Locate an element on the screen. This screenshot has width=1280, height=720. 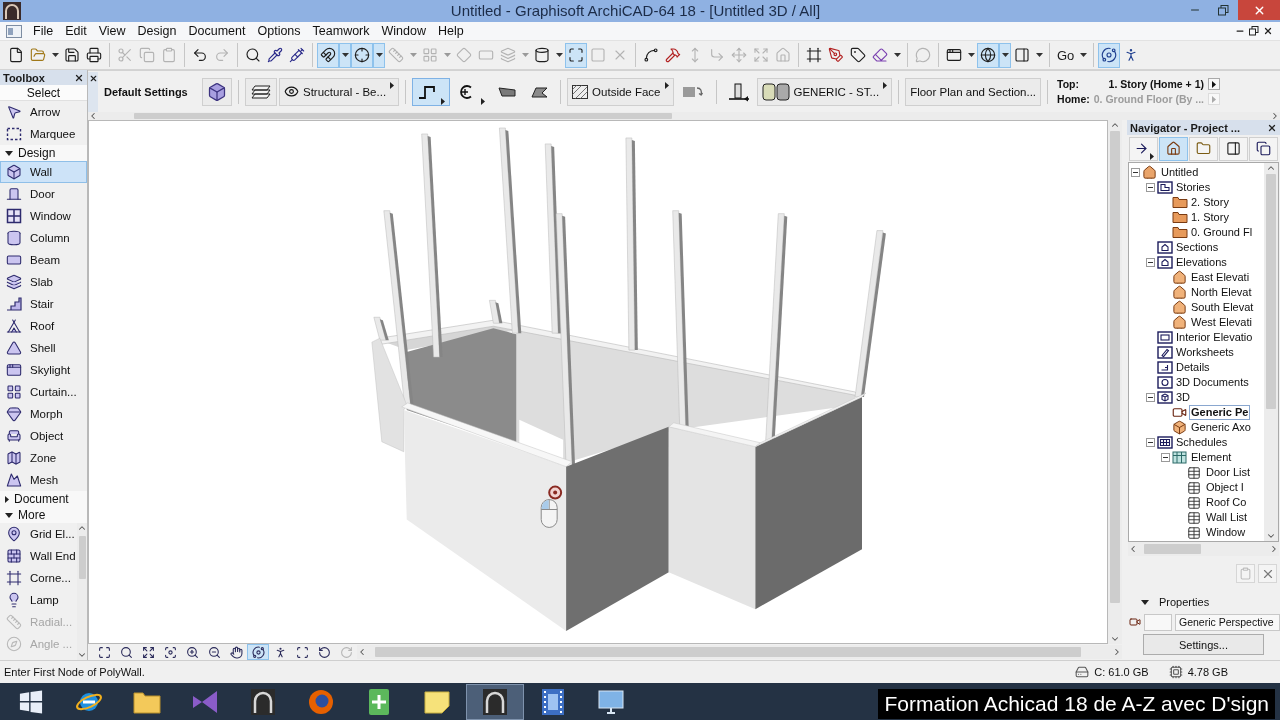
menu-item: View is located at coordinates (112, 31).